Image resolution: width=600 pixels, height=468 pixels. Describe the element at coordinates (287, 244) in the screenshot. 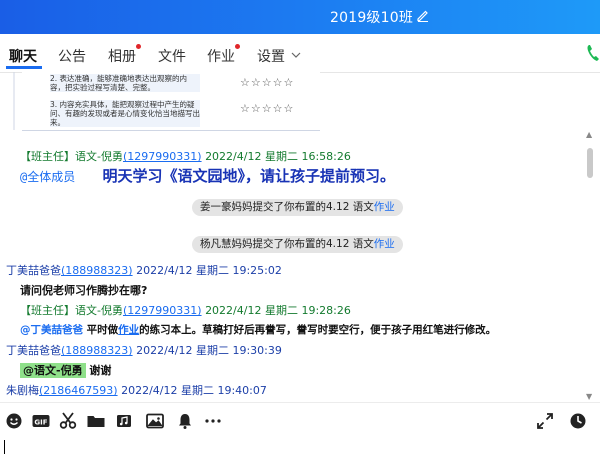

I see `system-notice-text: 杨凡慧妈妈提交了你布置的4.12 语文` at that location.